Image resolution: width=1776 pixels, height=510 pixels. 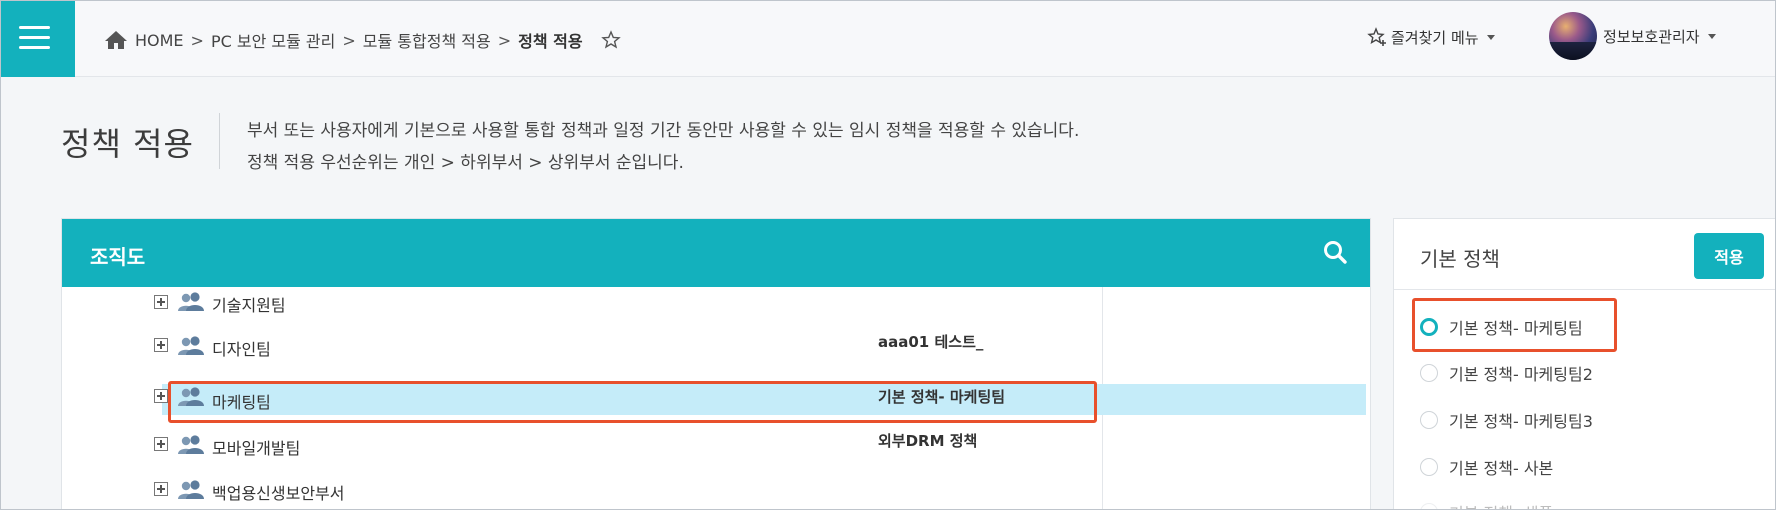 What do you see at coordinates (716, 253) in the screenshot?
I see `org-chart-header: 조직도` at bounding box center [716, 253].